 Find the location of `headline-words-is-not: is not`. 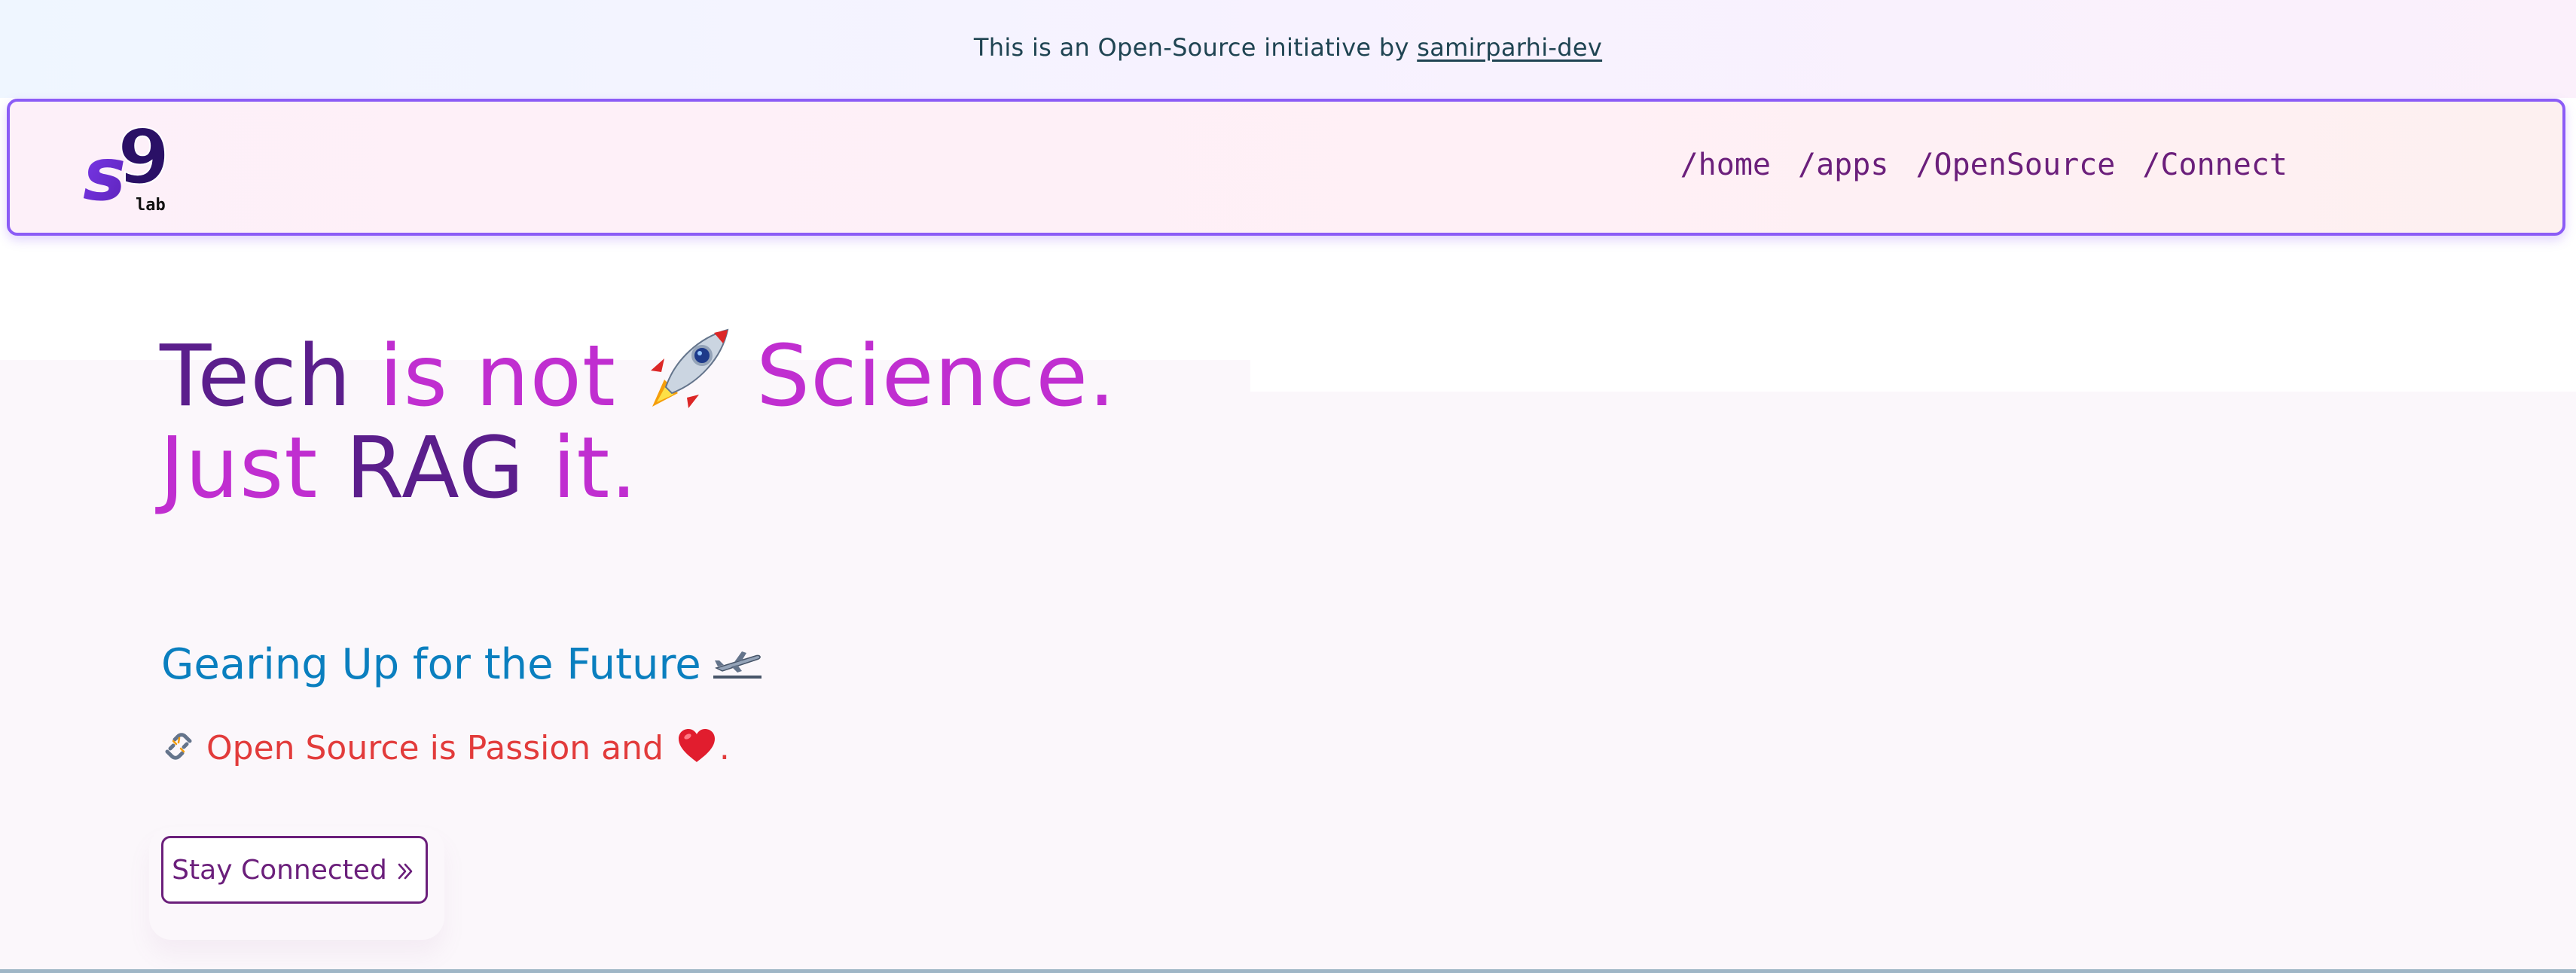

headline-words-is-not: is not is located at coordinates (498, 376).